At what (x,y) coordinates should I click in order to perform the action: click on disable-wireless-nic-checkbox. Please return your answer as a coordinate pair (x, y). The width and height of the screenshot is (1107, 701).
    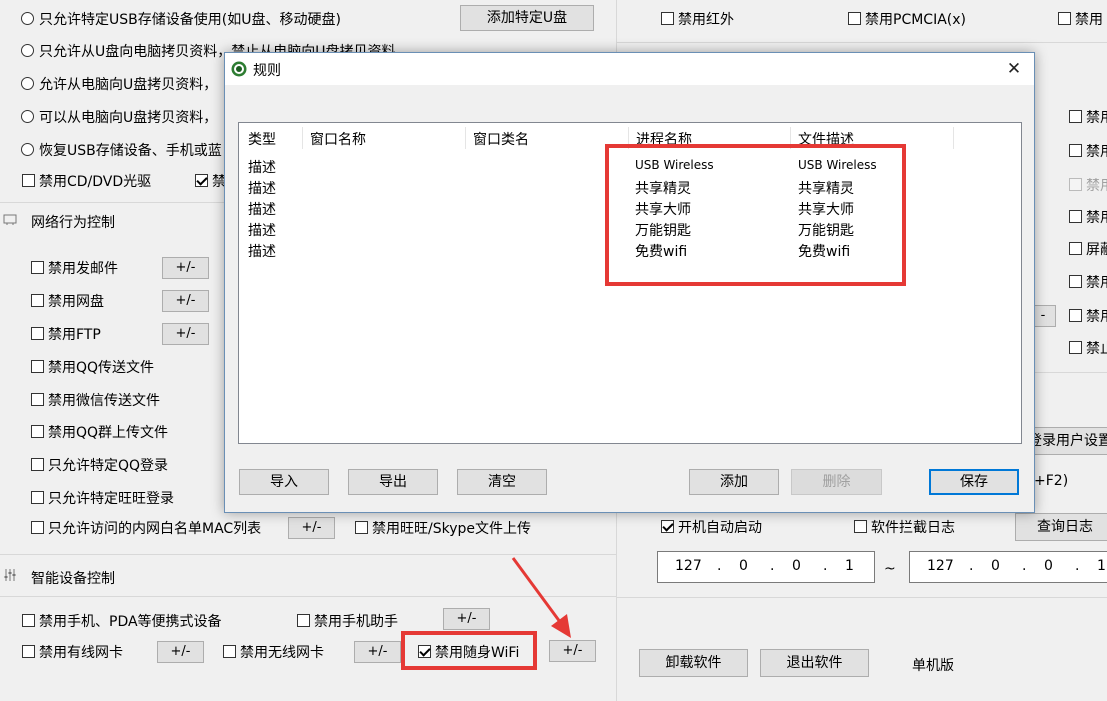
    Looking at the image, I should click on (229, 651).